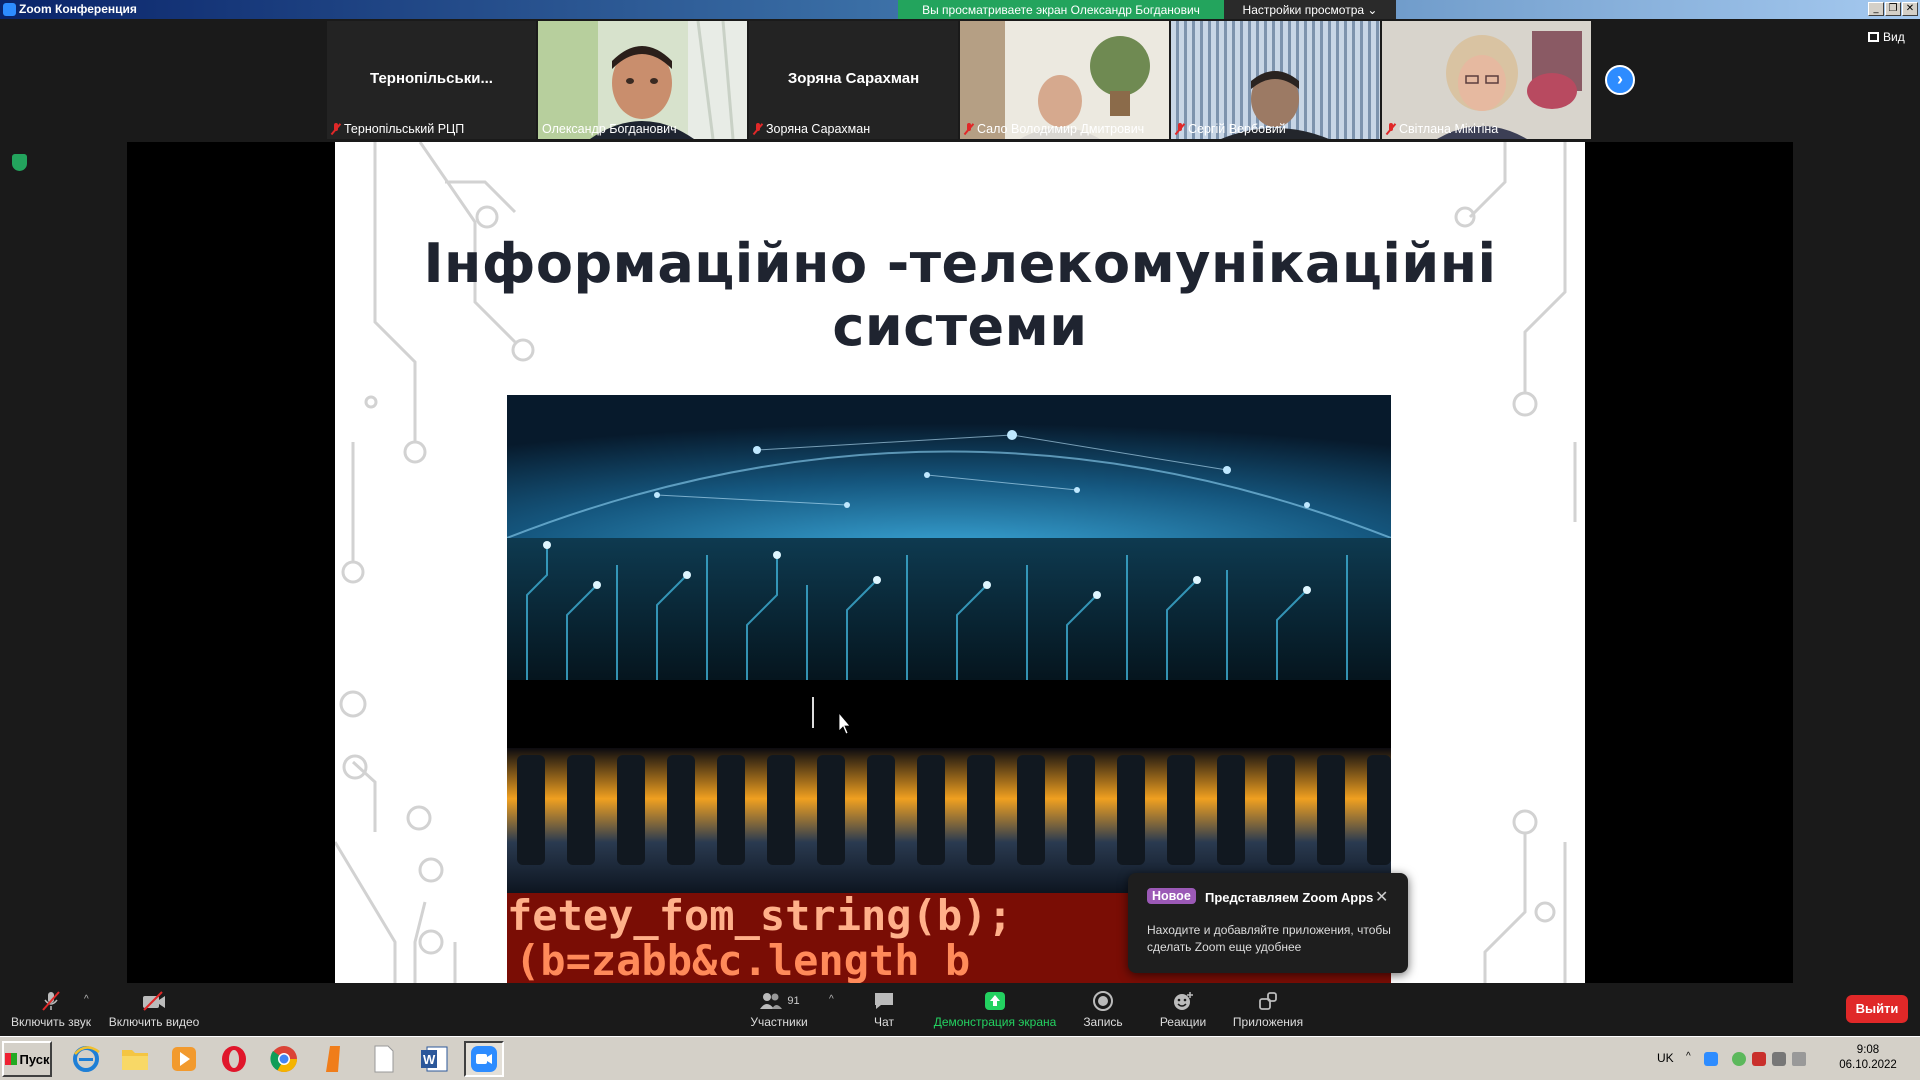 Image resolution: width=1920 pixels, height=1080 pixels. I want to click on participant-tile: Тернопільськи... Тернопільський РЦП, so click(431, 80).